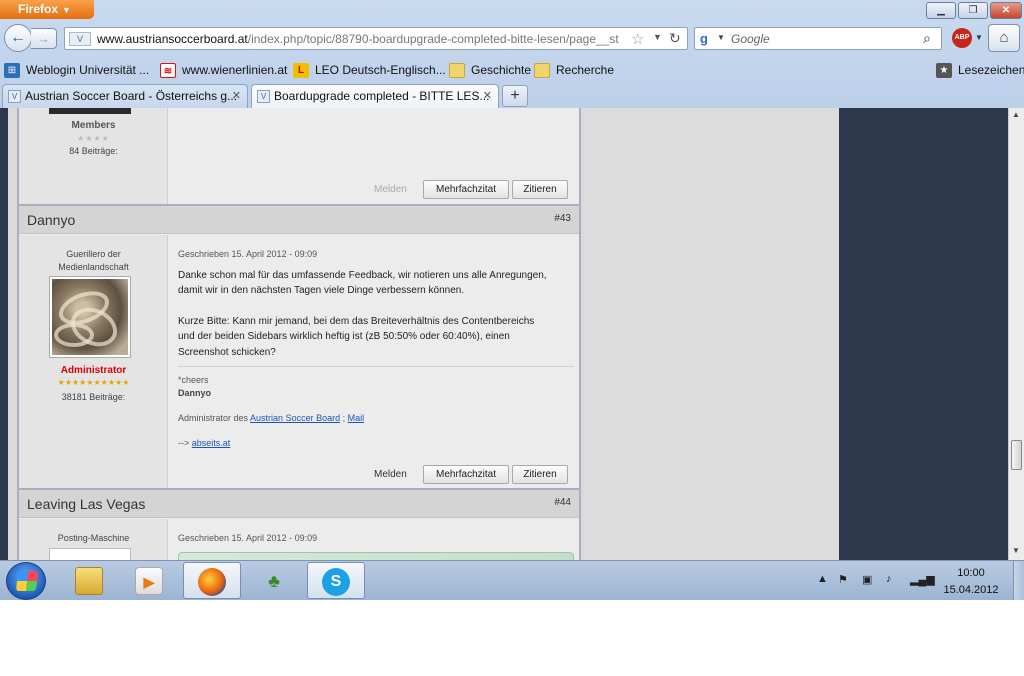  Describe the element at coordinates (657, 37) in the screenshot. I see `url-dropdown-icon: ▼` at that location.